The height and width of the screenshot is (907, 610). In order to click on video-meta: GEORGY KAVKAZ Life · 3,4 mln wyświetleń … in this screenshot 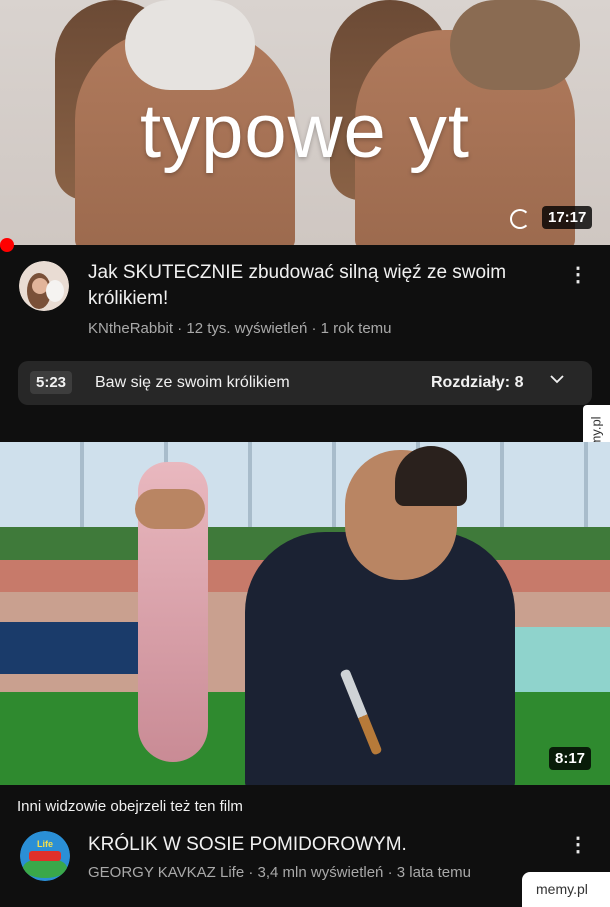, I will do `click(279, 872)`.